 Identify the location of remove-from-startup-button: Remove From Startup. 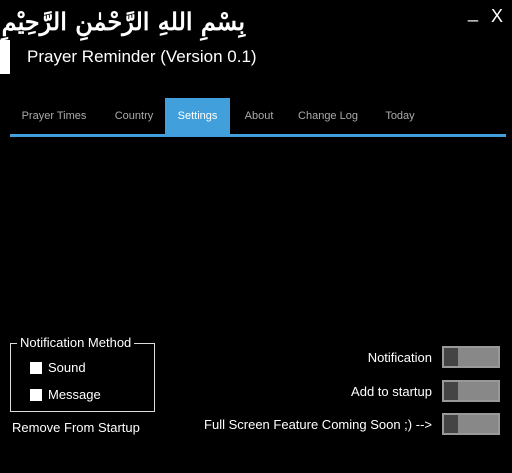
(76, 428).